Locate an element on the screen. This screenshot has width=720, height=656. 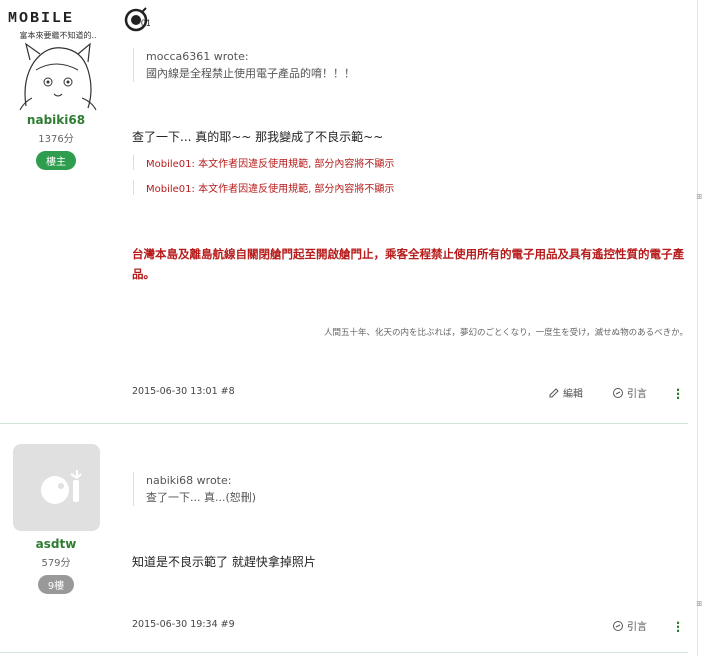
post-meta: 2015-06-30 13:01 #8 is located at coordinates (183, 391).